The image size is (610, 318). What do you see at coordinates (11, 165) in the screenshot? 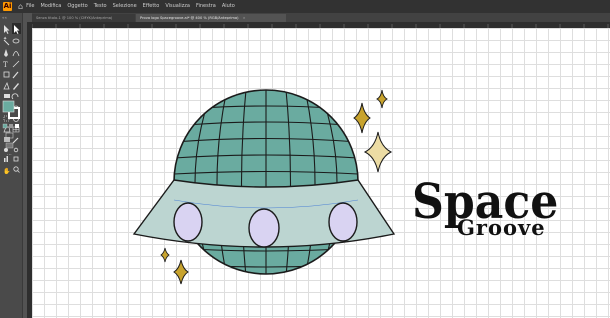
I see `tools-panel: «« ✦ T ✋ ···` at bounding box center [11, 165].